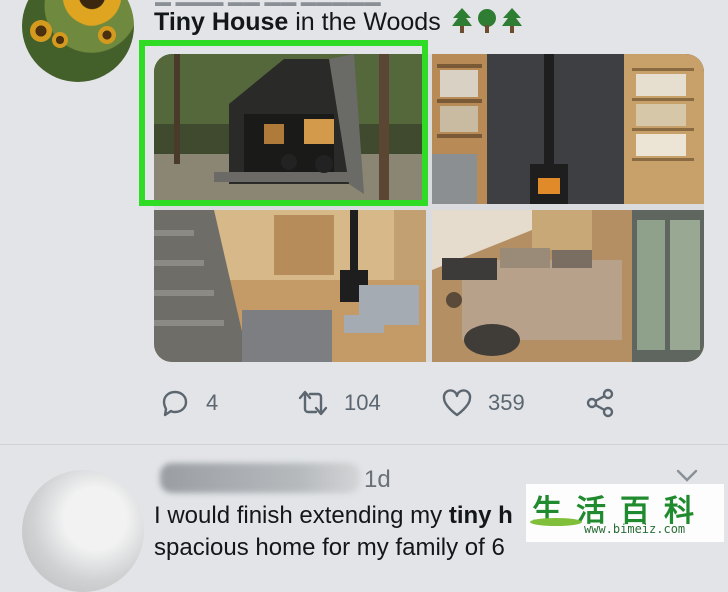 Image resolution: width=728 pixels, height=592 pixels. What do you see at coordinates (313, 403) in the screenshot?
I see `retweet-icon` at bounding box center [313, 403].